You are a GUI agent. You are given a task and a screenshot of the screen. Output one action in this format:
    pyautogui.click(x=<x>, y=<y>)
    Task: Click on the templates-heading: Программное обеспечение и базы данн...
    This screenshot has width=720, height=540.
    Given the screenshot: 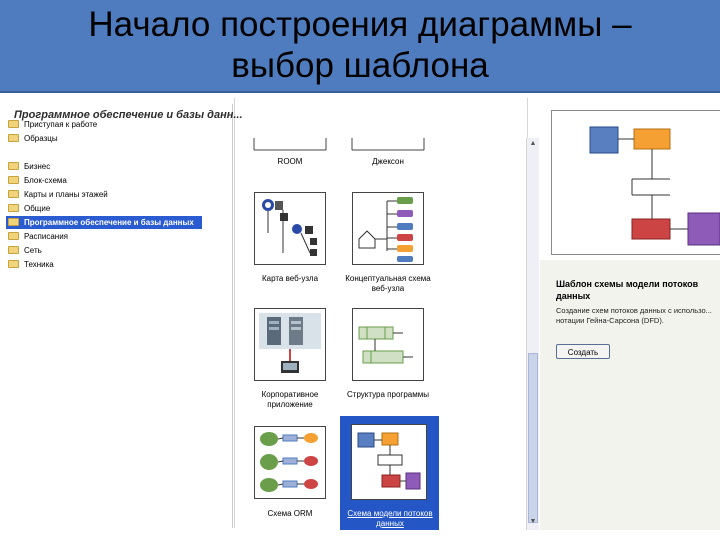 What is the action you would take?
    pyautogui.click(x=128, y=115)
    